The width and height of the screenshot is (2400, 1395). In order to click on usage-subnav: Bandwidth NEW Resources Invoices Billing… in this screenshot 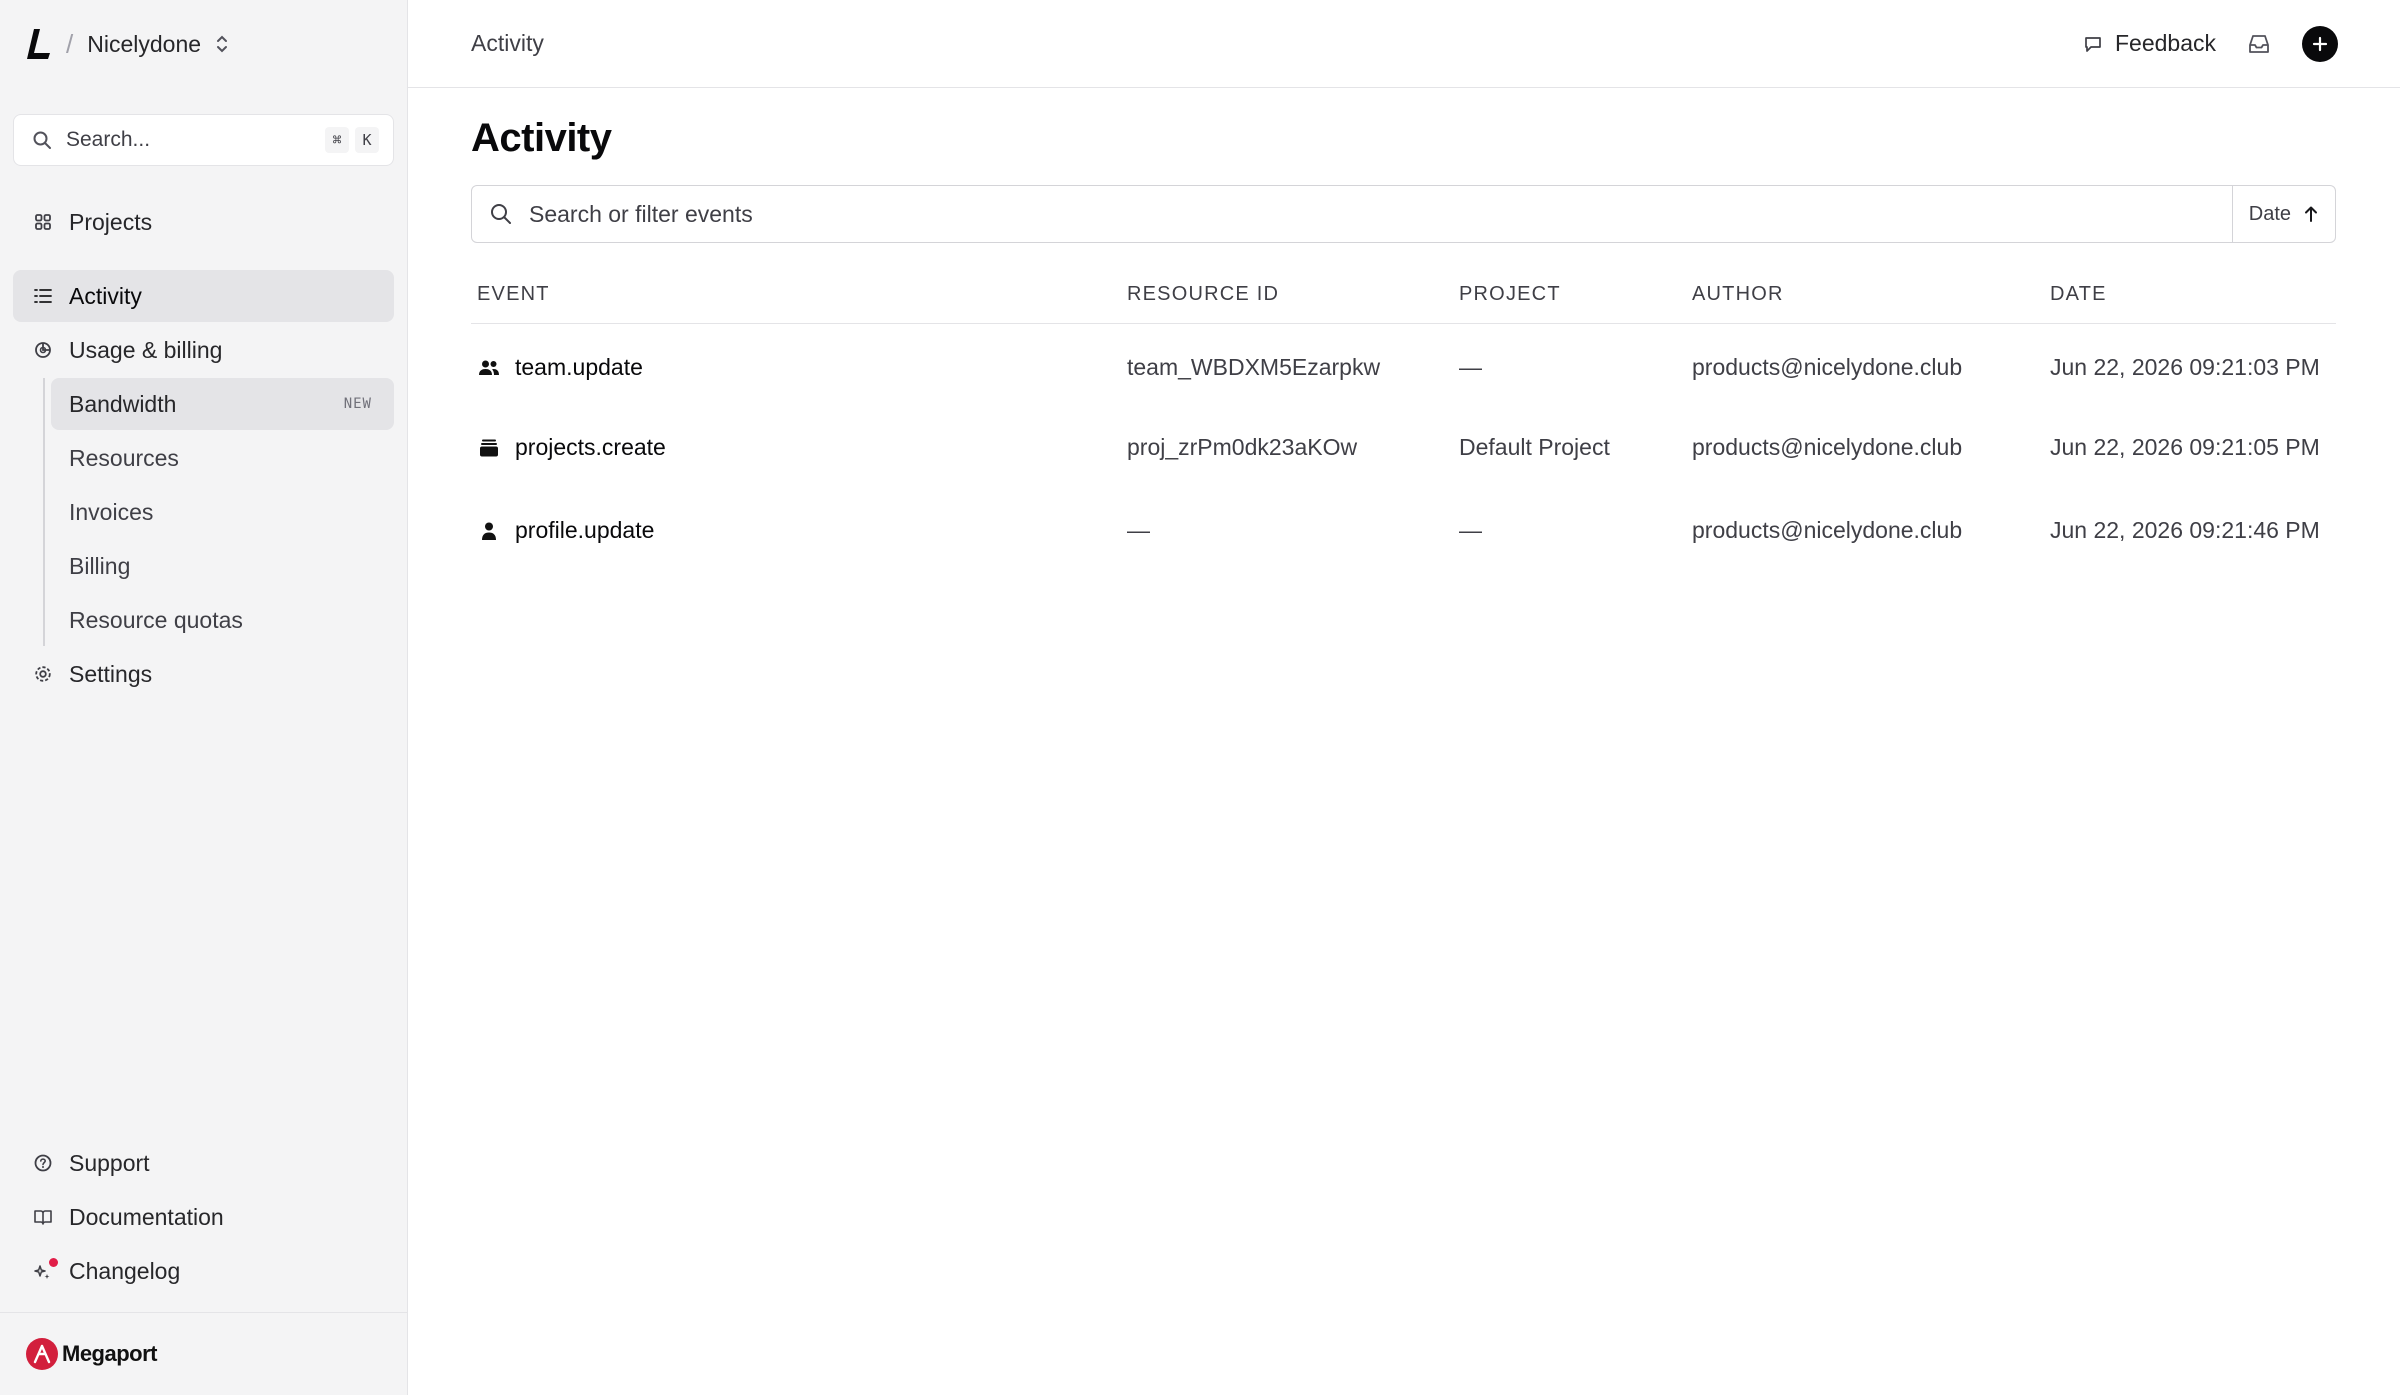, I will do `click(218, 512)`.